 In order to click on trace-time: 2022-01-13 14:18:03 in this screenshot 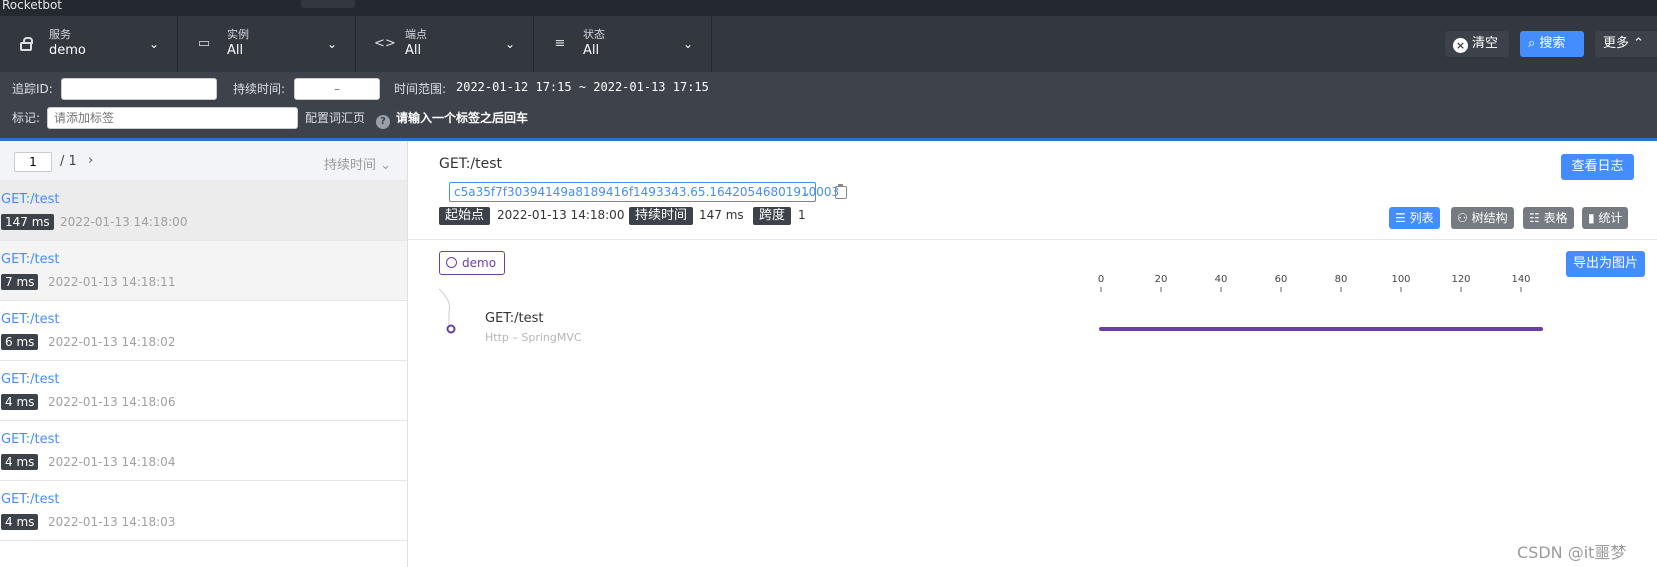, I will do `click(112, 522)`.